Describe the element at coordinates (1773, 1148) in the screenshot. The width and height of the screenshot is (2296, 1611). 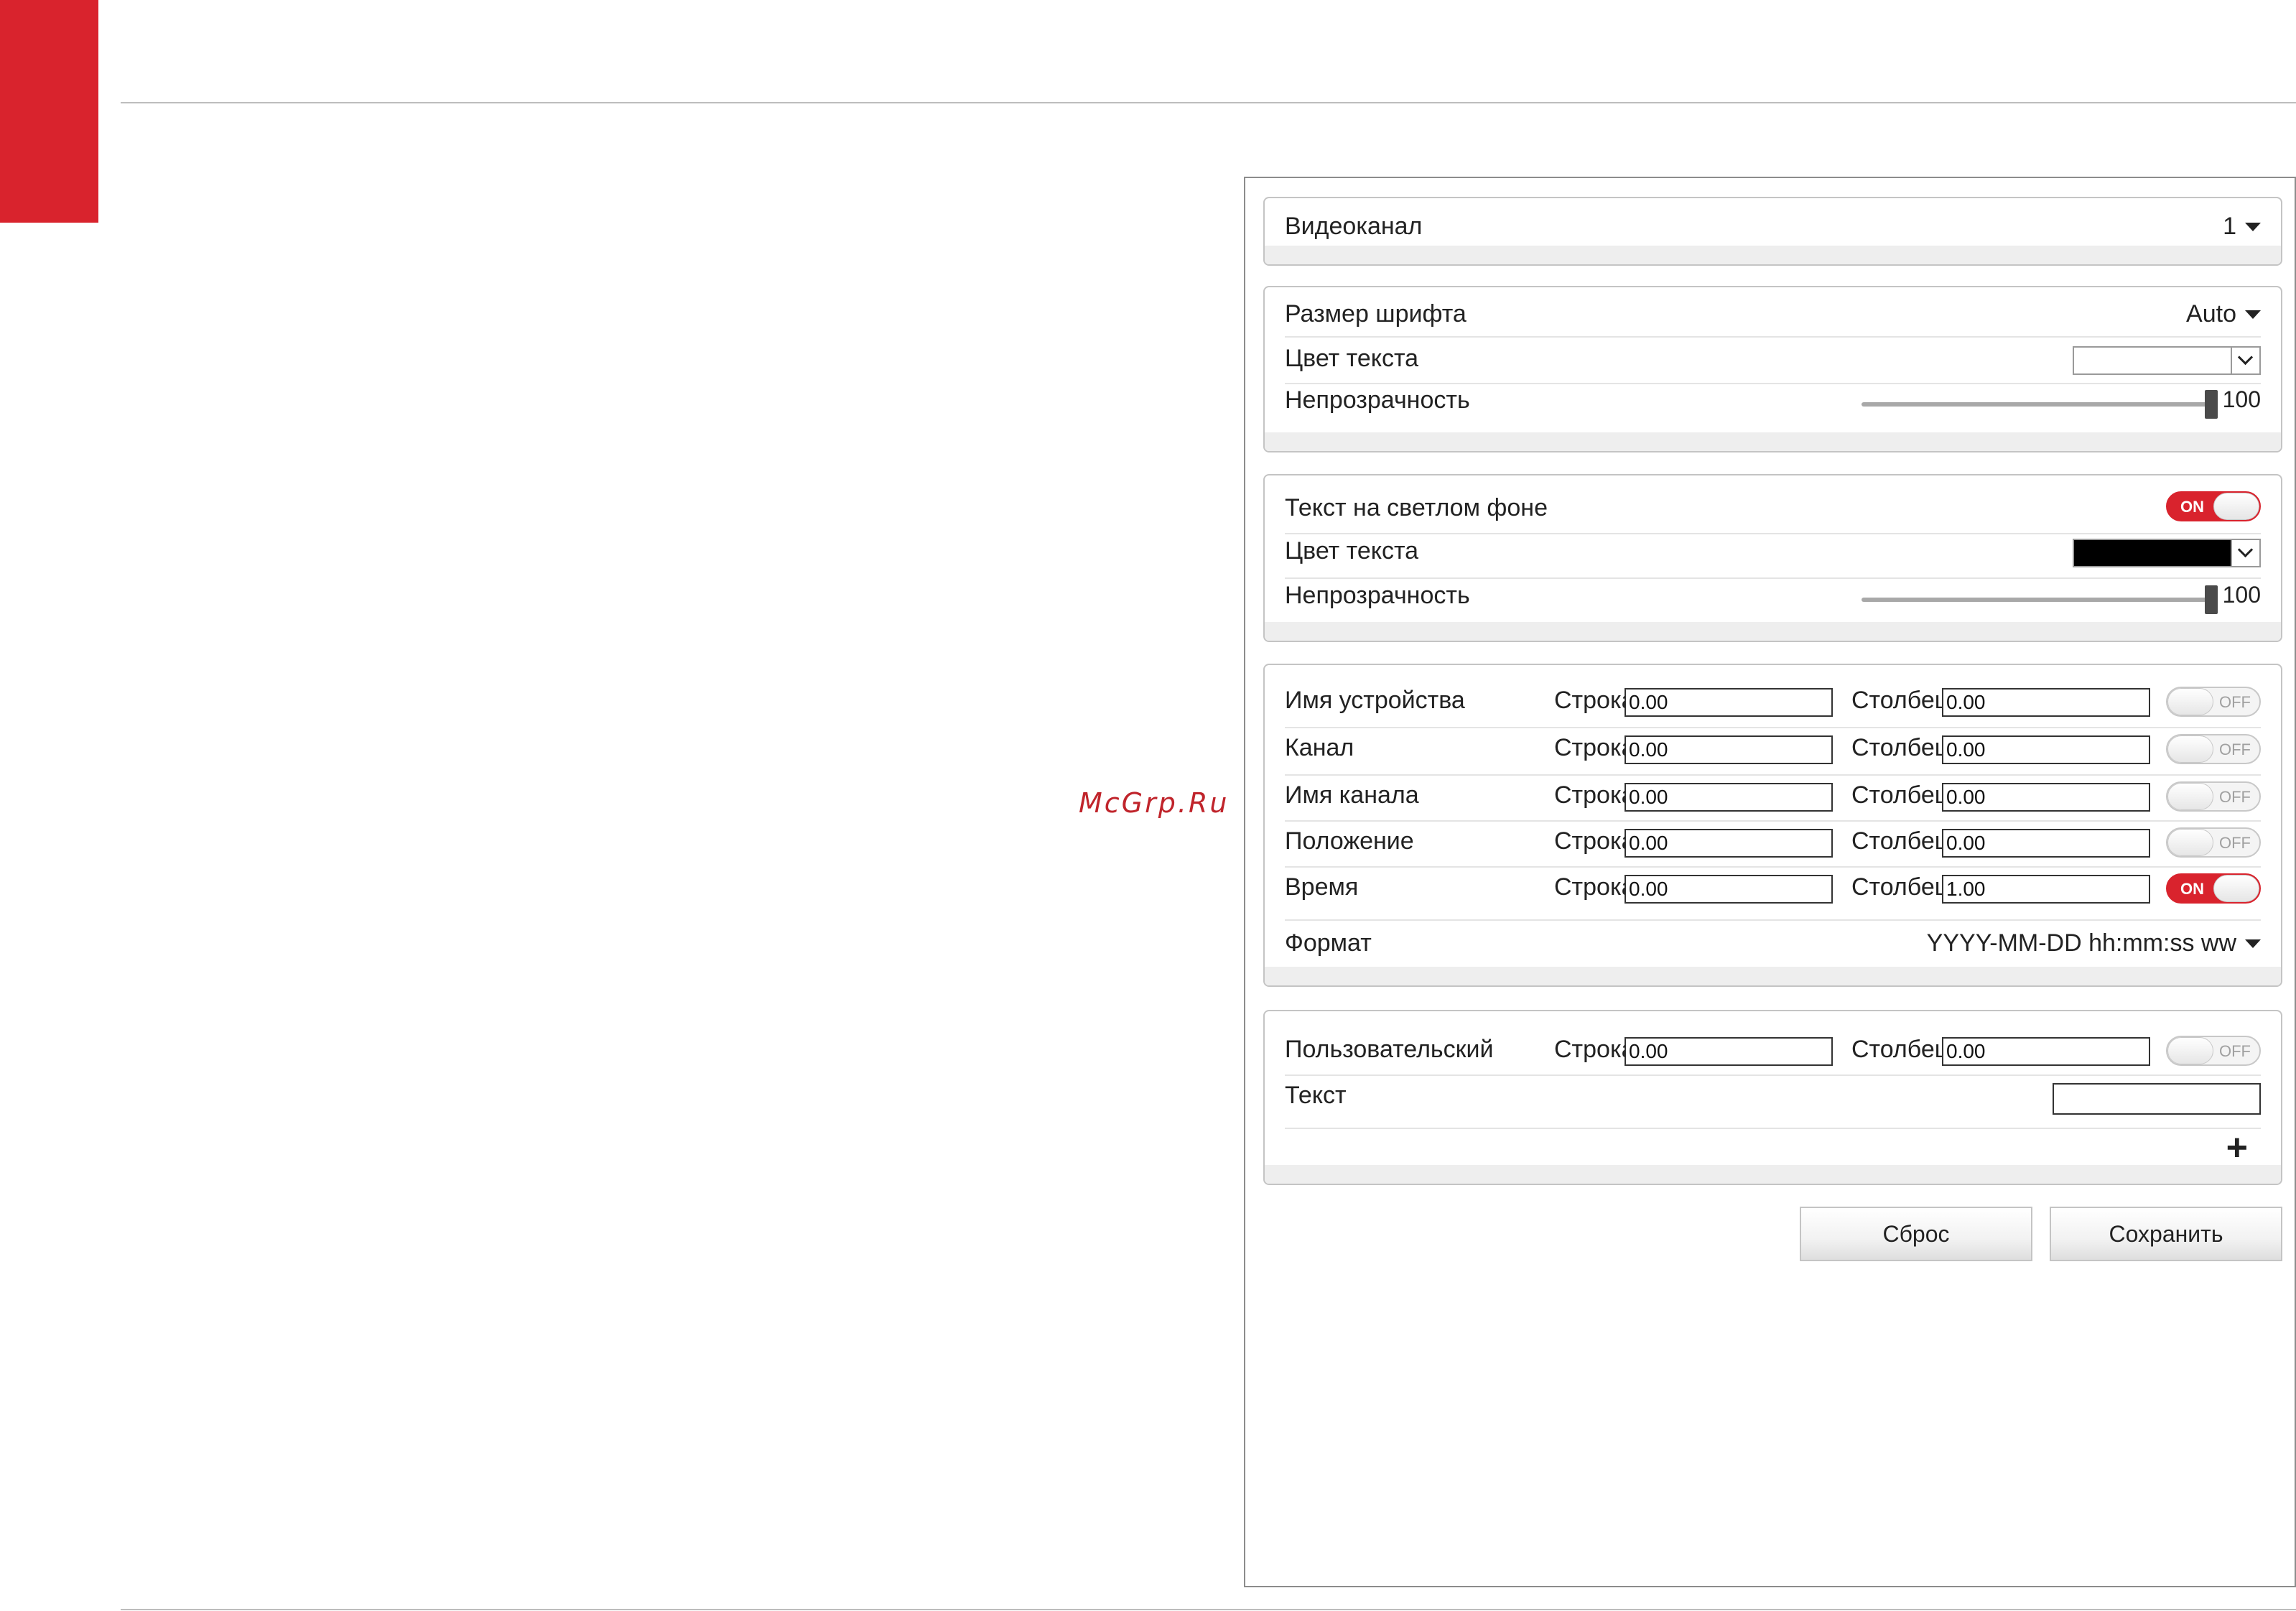
I see `add-row: +` at that location.